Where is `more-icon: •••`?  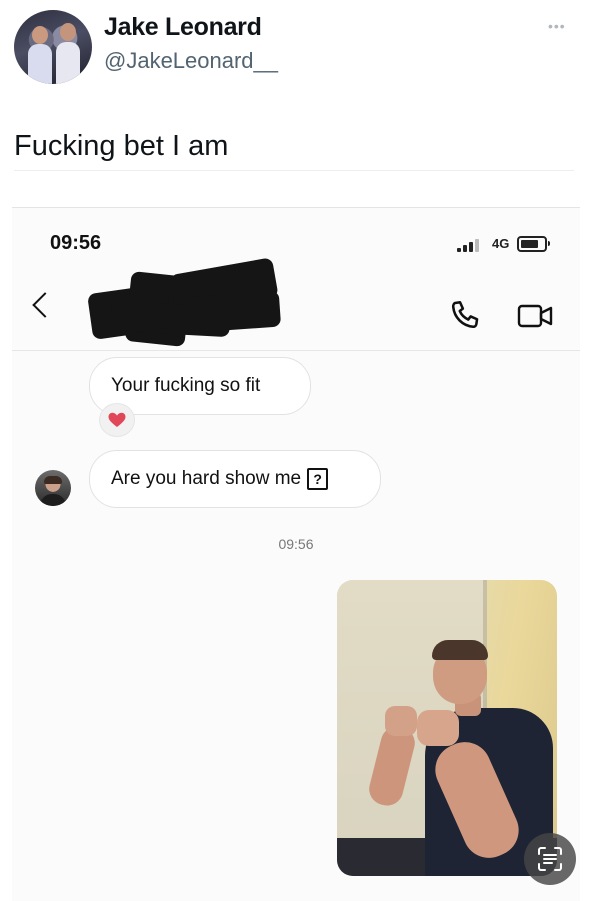
more-icon: ••• is located at coordinates (557, 26).